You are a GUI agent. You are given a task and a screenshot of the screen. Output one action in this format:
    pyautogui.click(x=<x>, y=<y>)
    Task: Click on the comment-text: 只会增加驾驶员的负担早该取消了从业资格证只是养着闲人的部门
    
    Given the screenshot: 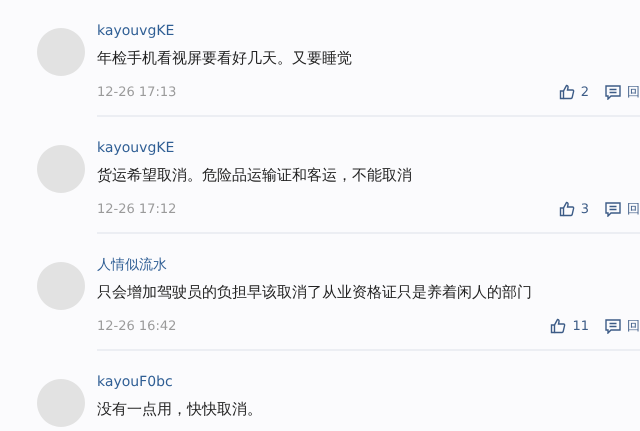 What is the action you would take?
    pyautogui.click(x=315, y=292)
    